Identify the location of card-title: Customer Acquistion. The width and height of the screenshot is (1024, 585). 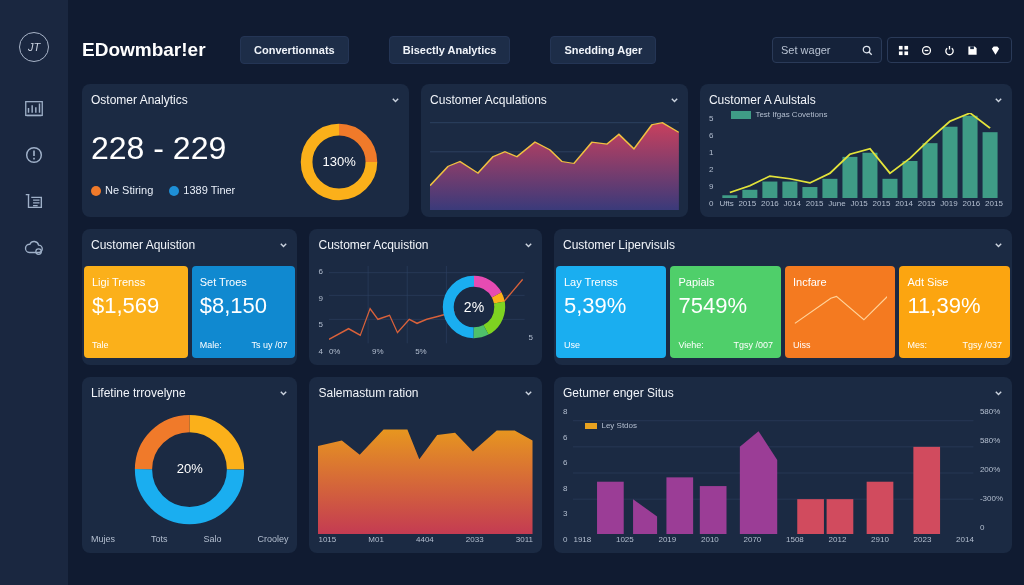
(373, 245).